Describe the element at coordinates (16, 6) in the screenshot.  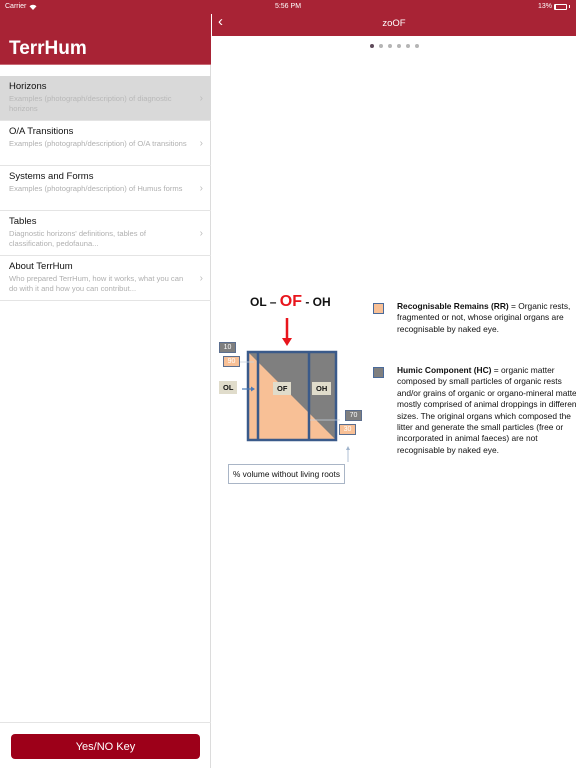
I see `carrier-label: Carrier` at that location.